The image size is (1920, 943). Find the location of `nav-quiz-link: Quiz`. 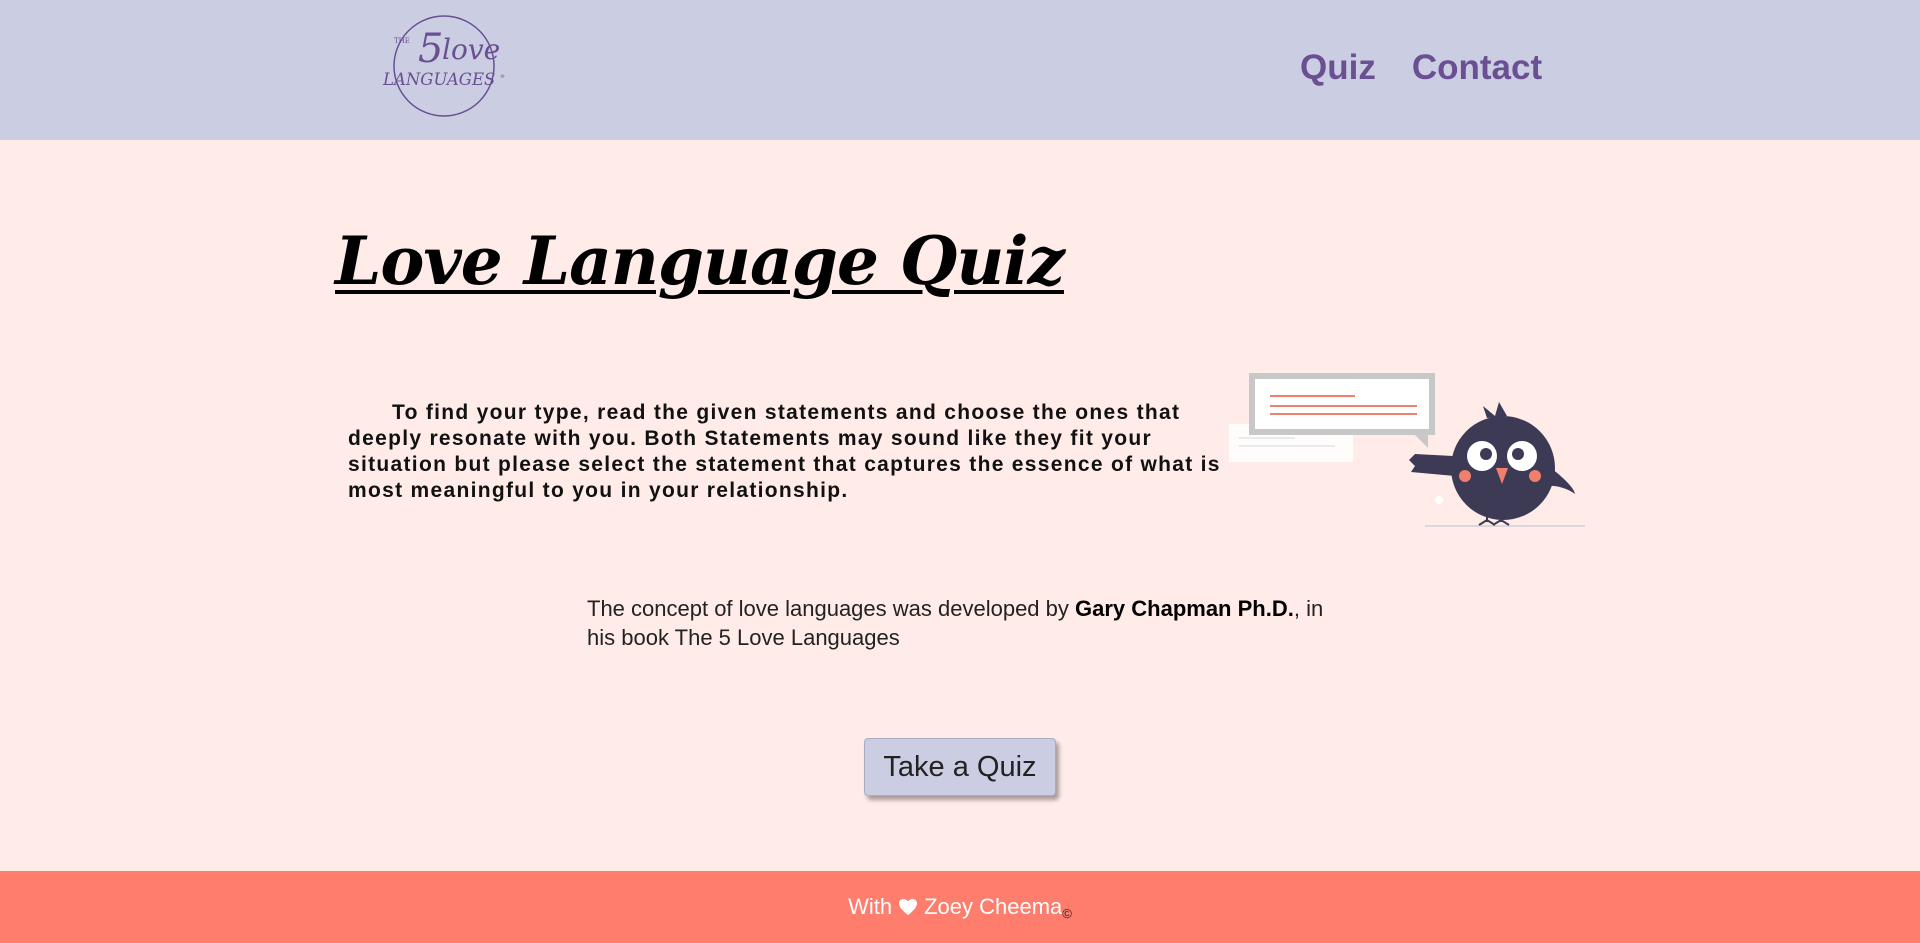

nav-quiz-link: Quiz is located at coordinates (1338, 68).